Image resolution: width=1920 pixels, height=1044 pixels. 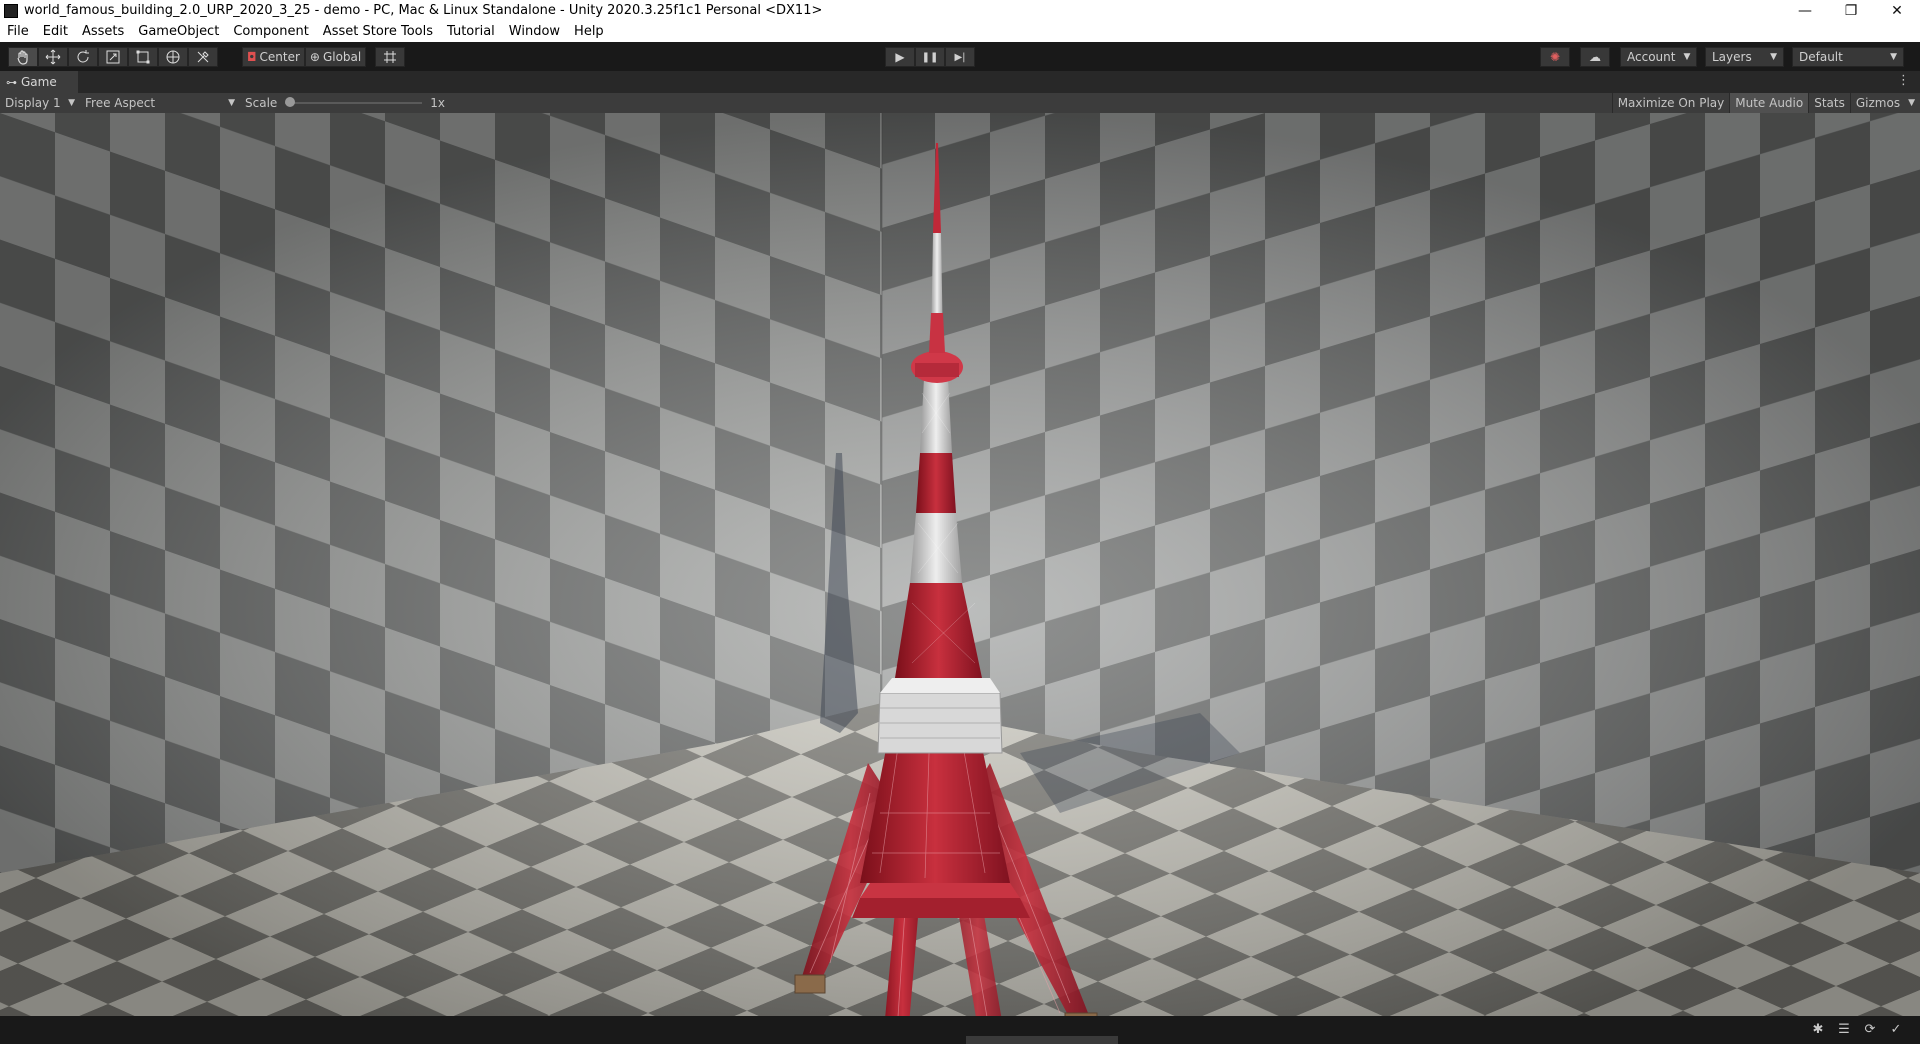 I want to click on mute-audio-toggle: Mute Audio, so click(x=1769, y=103).